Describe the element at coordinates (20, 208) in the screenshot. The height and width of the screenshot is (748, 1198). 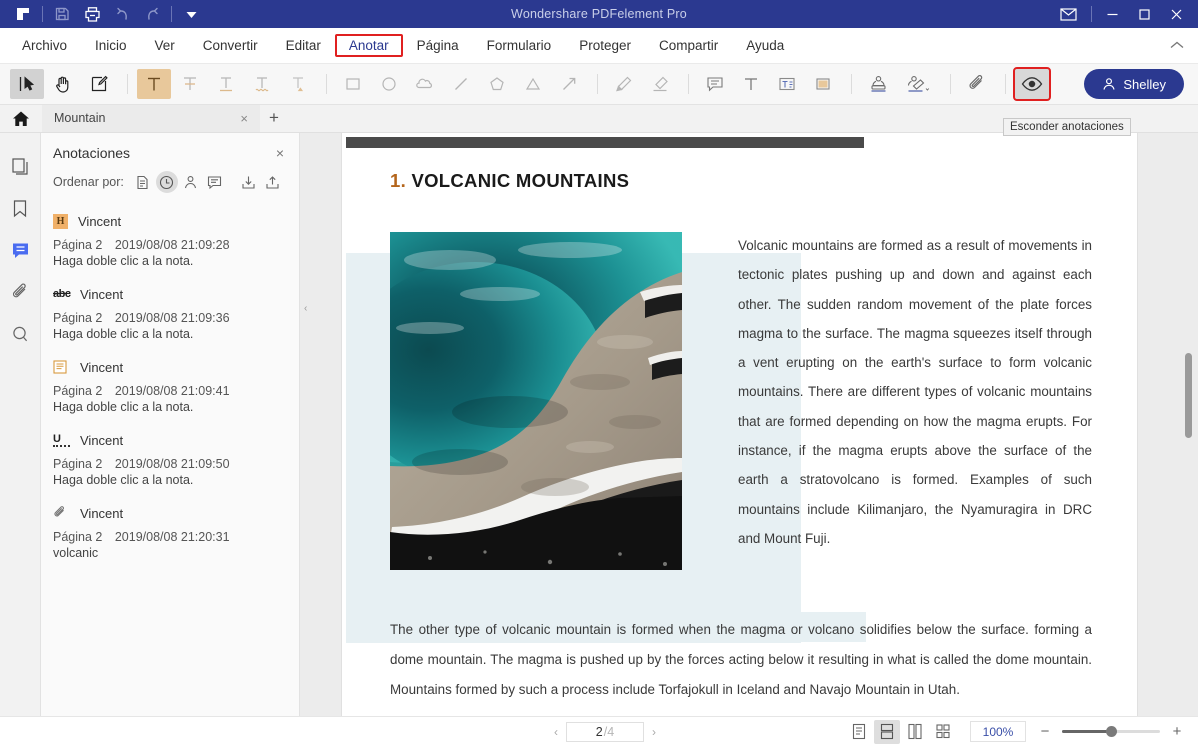
I see `sidebar-item-bookmarks` at that location.